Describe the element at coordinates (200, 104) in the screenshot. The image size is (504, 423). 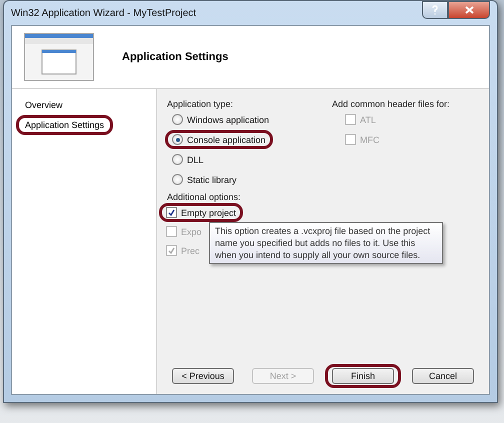
I see `section-label: Application type:` at that location.